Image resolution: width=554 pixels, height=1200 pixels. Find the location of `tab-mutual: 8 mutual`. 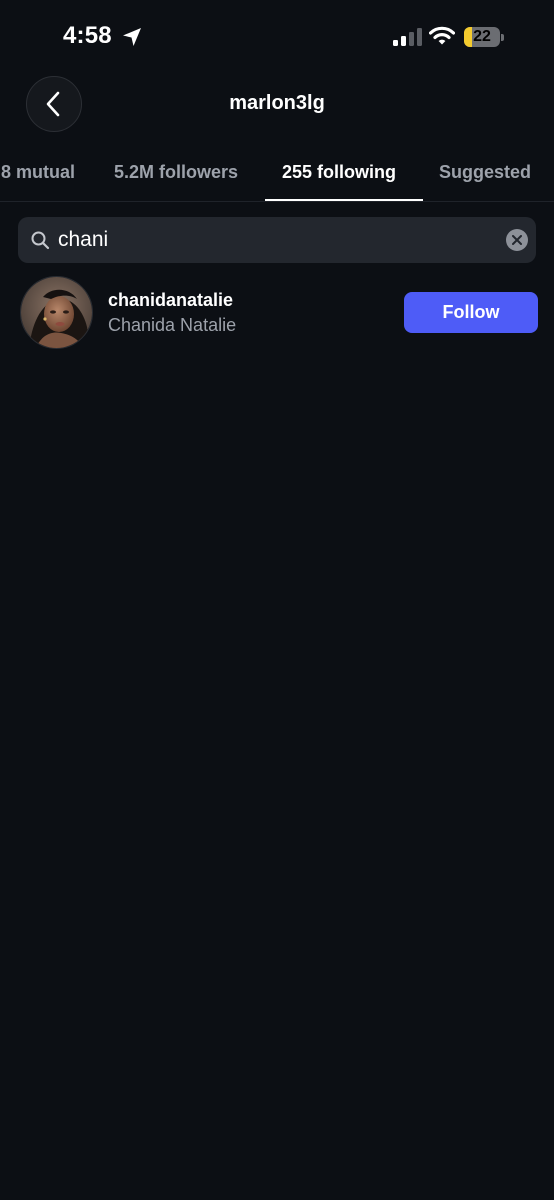

tab-mutual: 8 mutual is located at coordinates (38, 172).